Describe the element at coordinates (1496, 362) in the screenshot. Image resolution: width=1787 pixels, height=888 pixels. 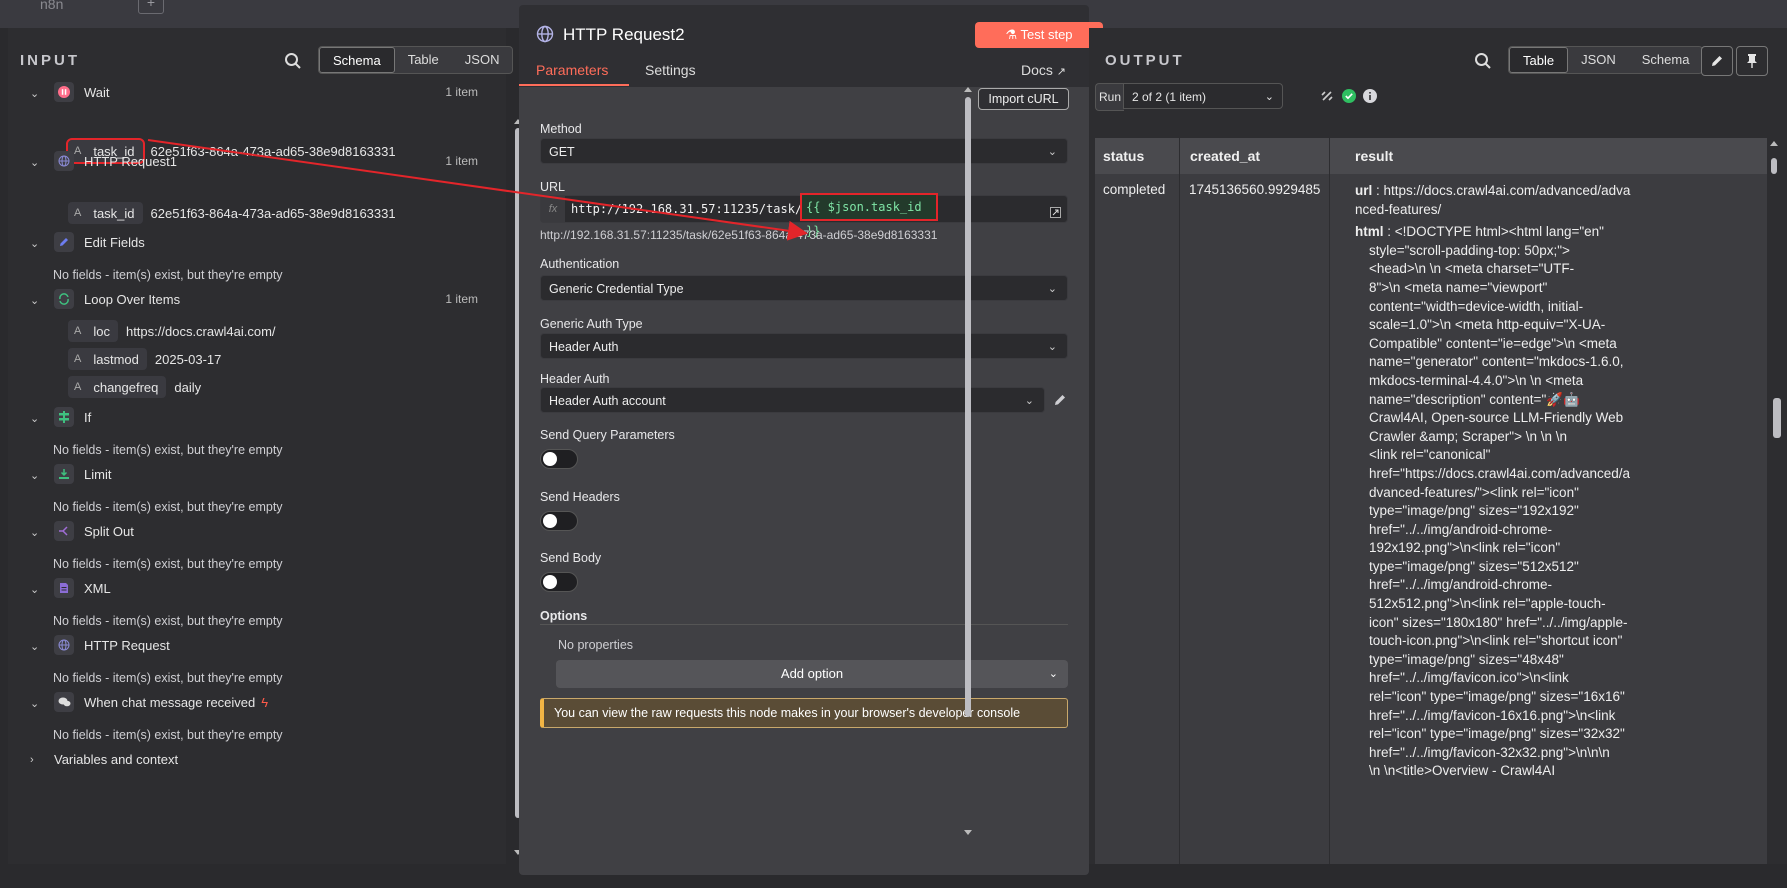
I see `result-html-line: name="generator" content="mkdocs-1.6.0,` at that location.